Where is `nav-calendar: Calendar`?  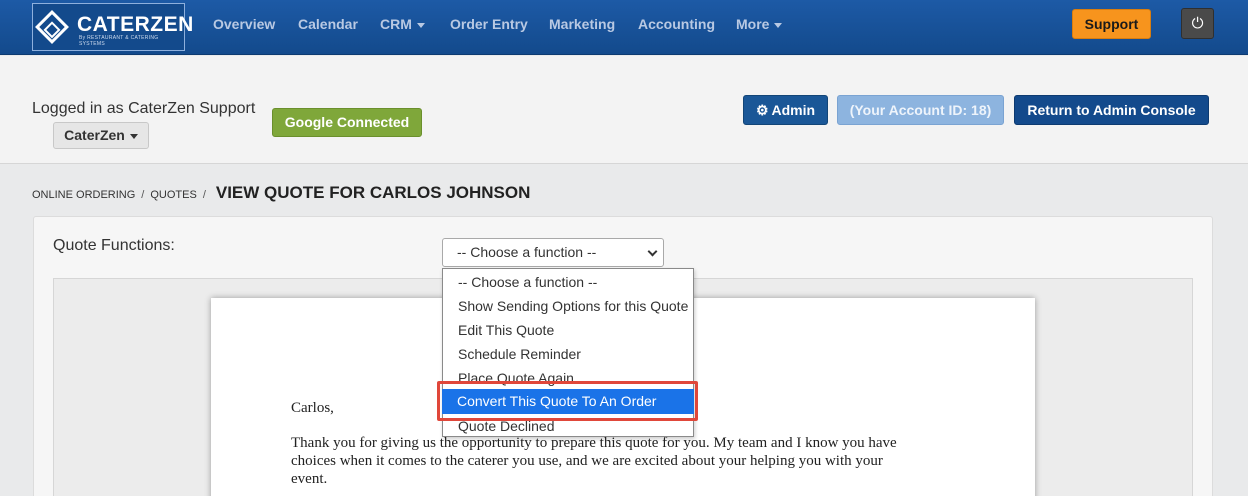 nav-calendar: Calendar is located at coordinates (328, 24).